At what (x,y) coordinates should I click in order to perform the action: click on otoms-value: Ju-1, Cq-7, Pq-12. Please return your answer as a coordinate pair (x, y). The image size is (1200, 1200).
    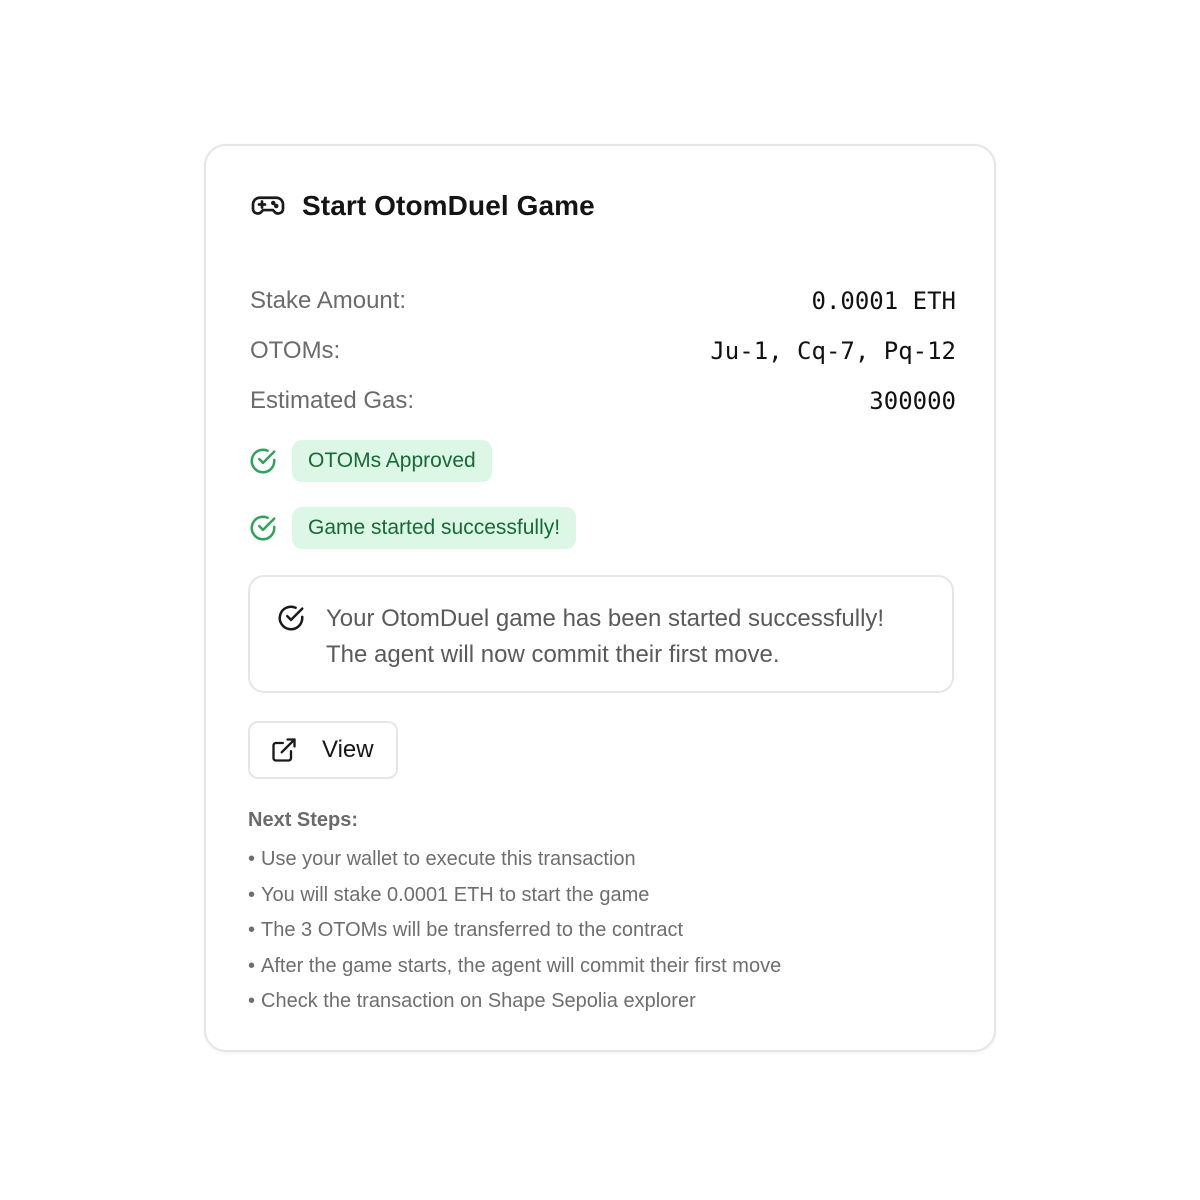
    Looking at the image, I should click on (833, 351).